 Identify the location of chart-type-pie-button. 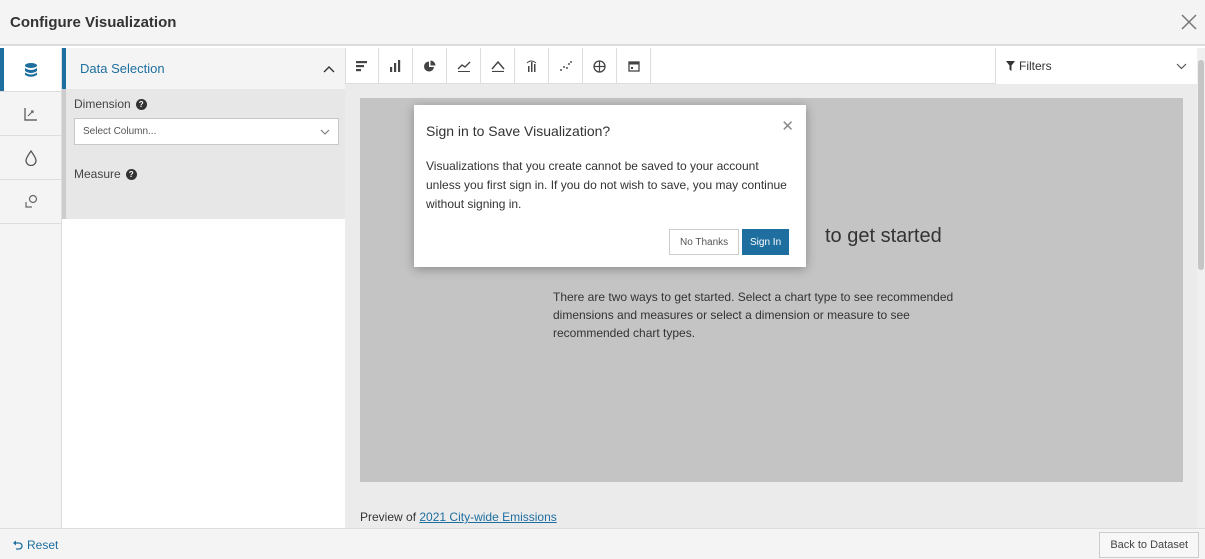
(430, 66).